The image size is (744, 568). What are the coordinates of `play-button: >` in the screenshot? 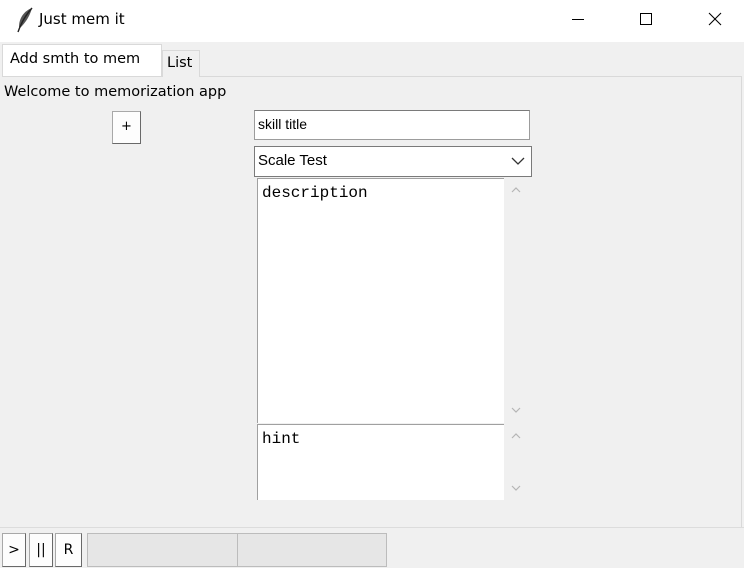 It's located at (14, 550).